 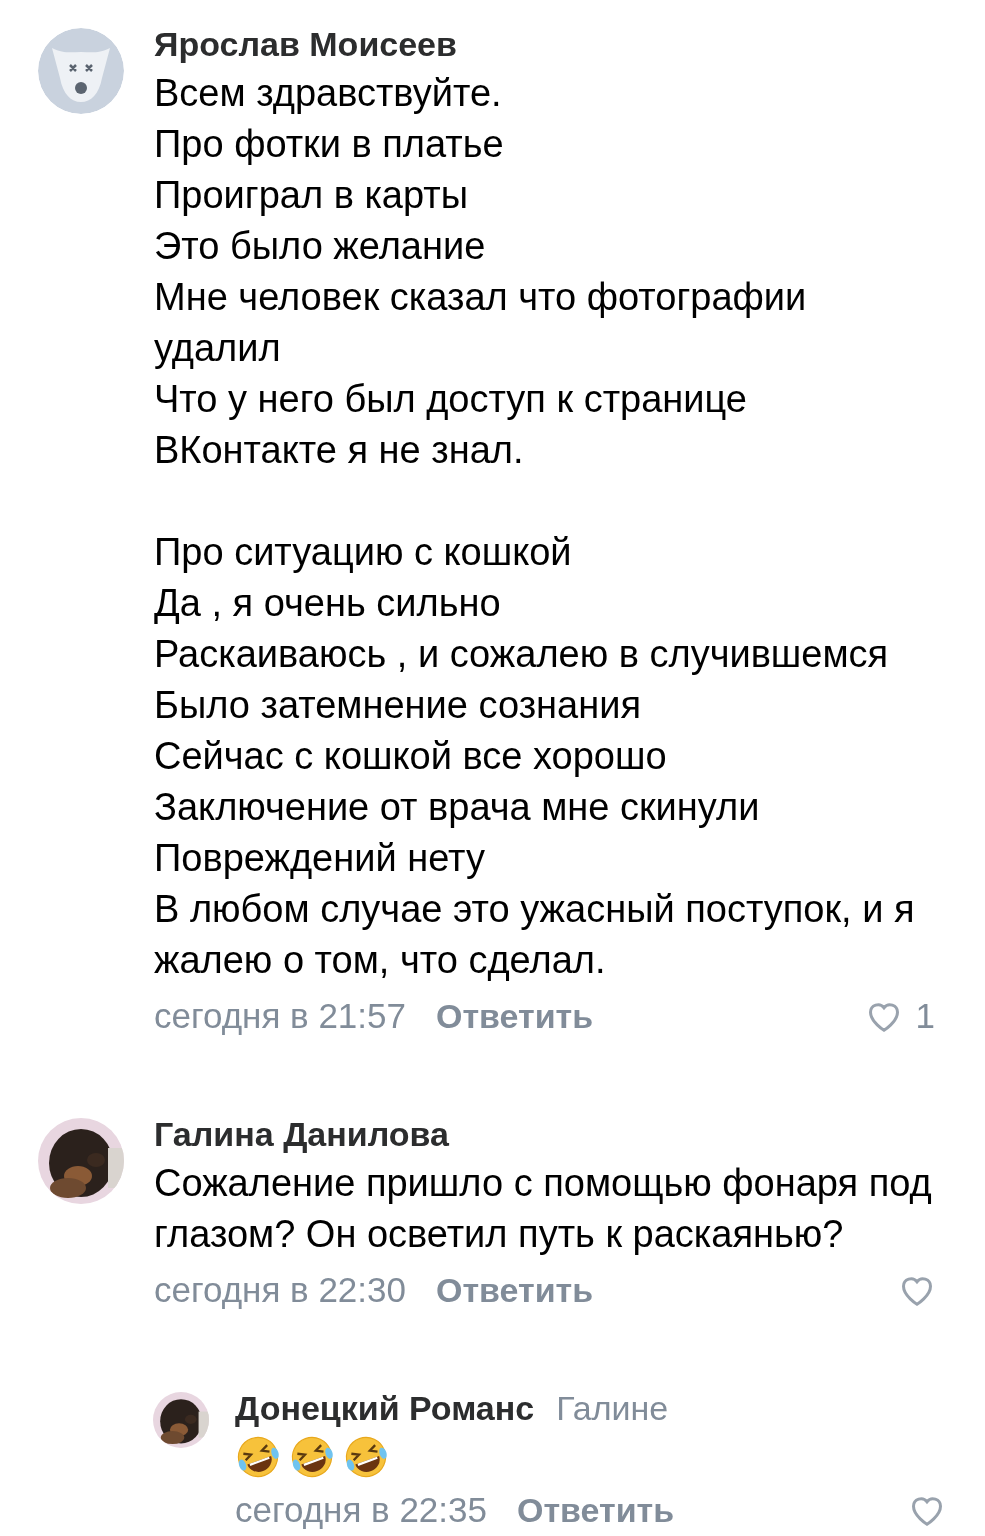 I want to click on author-name: Донецкий Романс, so click(x=385, y=1408).